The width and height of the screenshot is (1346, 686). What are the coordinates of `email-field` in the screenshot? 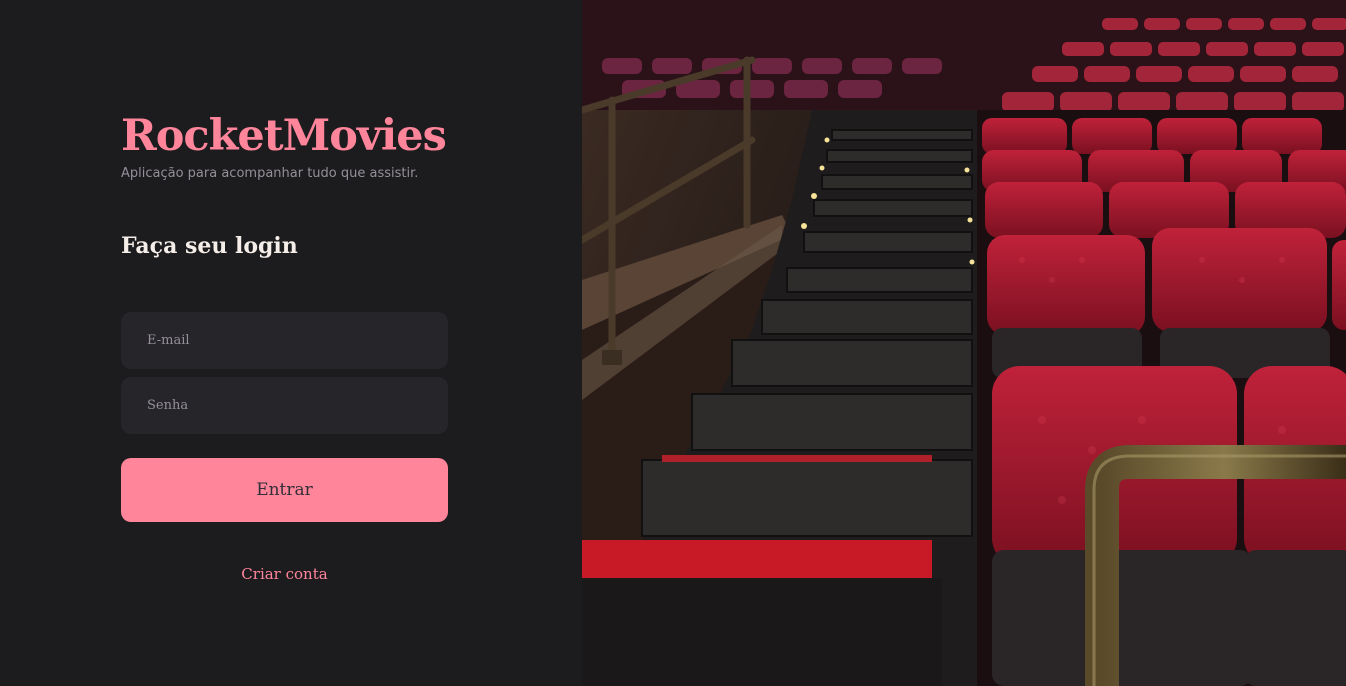 It's located at (284, 340).